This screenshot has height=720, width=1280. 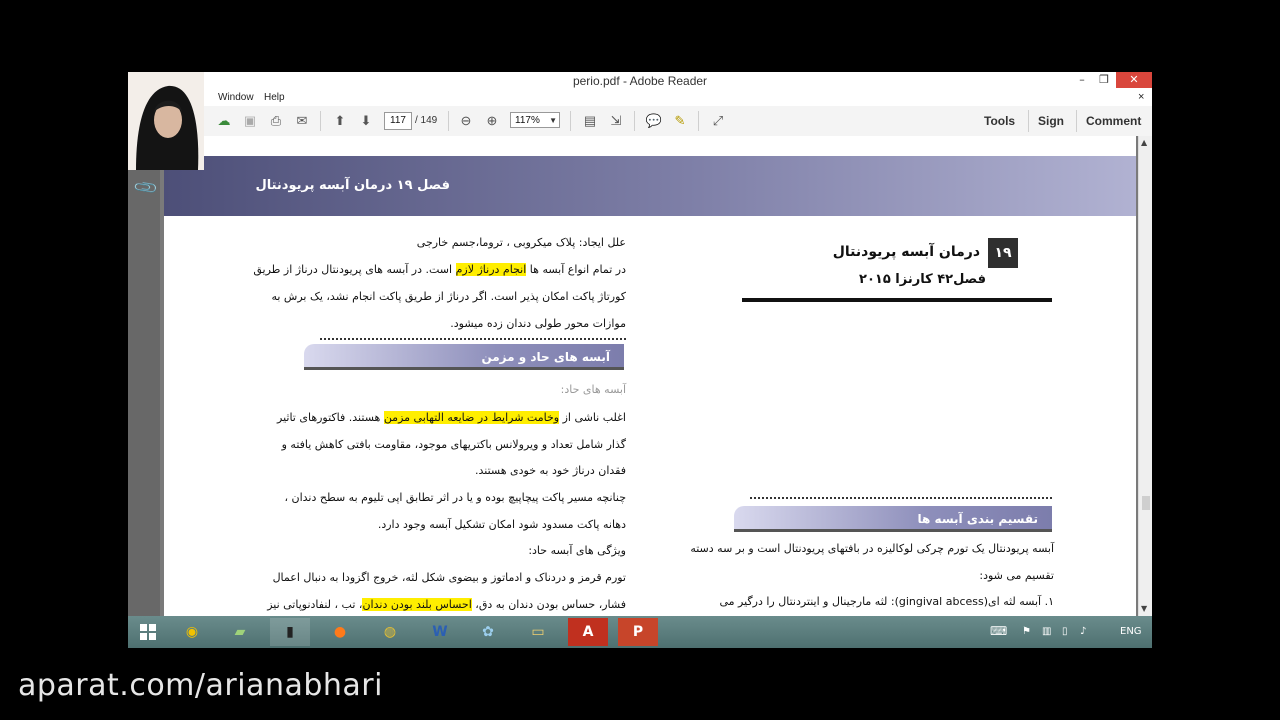 I want to click on vertical-scrollbar: ▲ ▼, so click(x=1145, y=376).